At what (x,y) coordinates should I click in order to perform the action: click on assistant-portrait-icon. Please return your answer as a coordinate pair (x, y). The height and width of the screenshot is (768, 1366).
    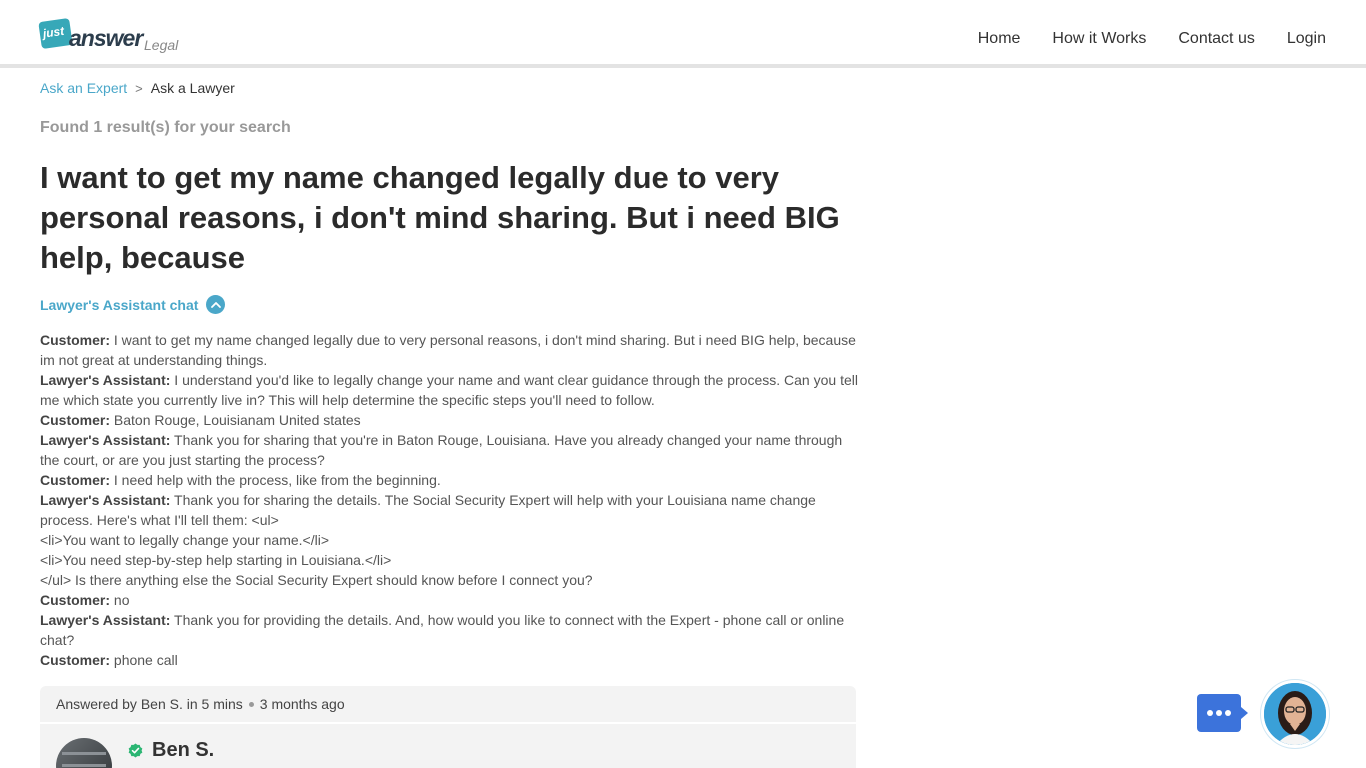
    Looking at the image, I should click on (1295, 714).